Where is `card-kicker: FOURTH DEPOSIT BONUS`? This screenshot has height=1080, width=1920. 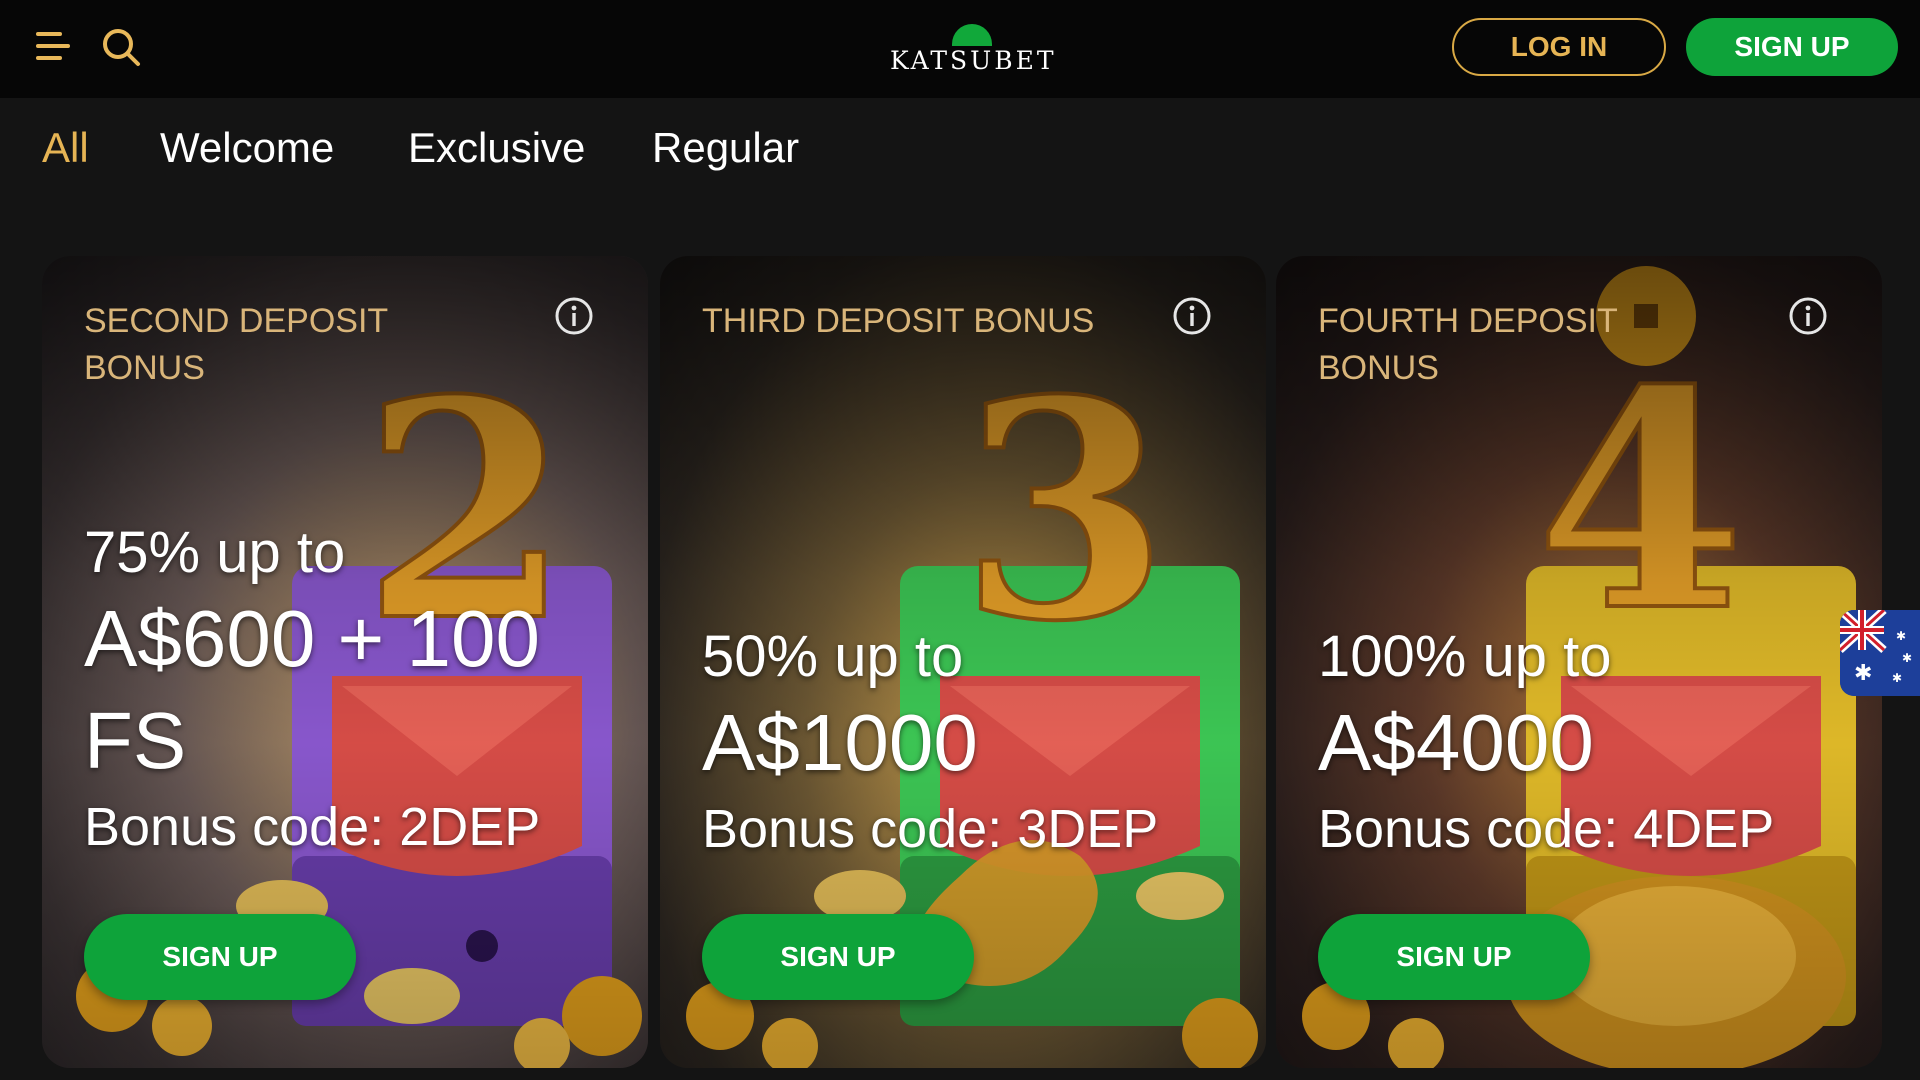 card-kicker: FOURTH DEPOSIT BONUS is located at coordinates (1468, 344).